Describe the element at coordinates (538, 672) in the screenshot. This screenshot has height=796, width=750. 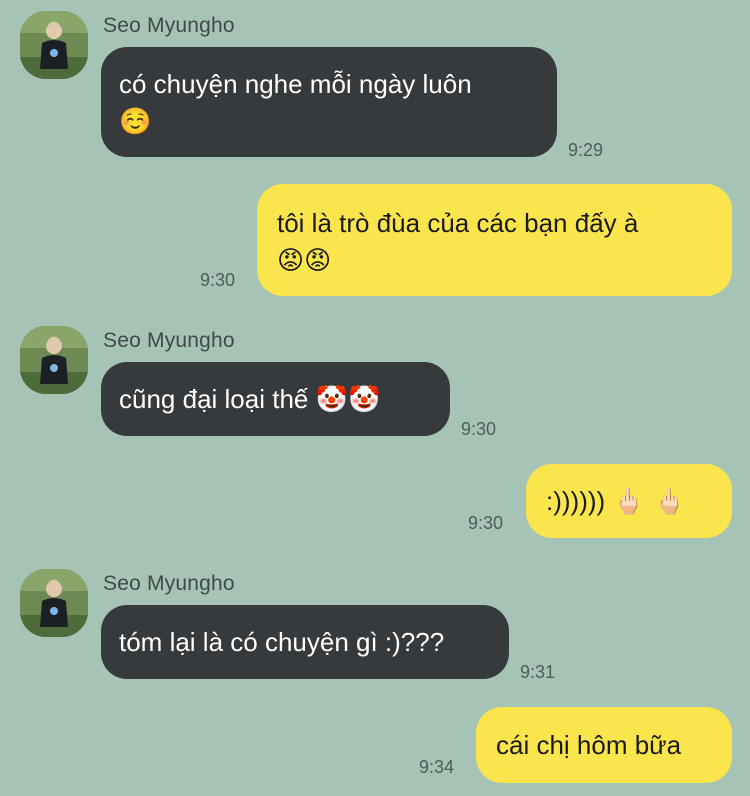
I see `message-timestamp: 9:31` at that location.